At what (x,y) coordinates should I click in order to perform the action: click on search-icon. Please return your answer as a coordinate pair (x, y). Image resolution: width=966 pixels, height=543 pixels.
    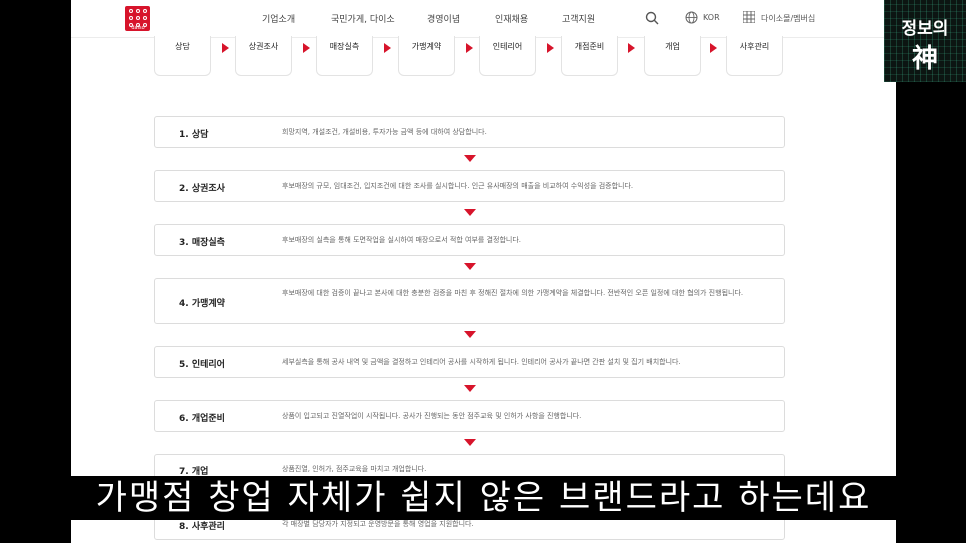
    Looking at the image, I should click on (652, 18).